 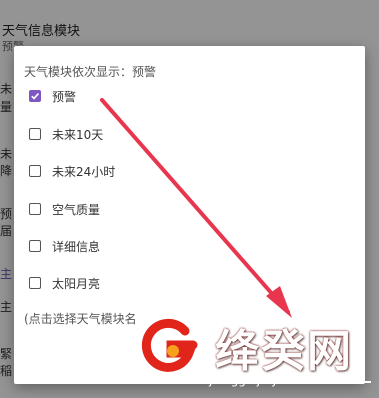 I want to click on watermark-url: jiangguijiuye.com, so click(x=262, y=380).